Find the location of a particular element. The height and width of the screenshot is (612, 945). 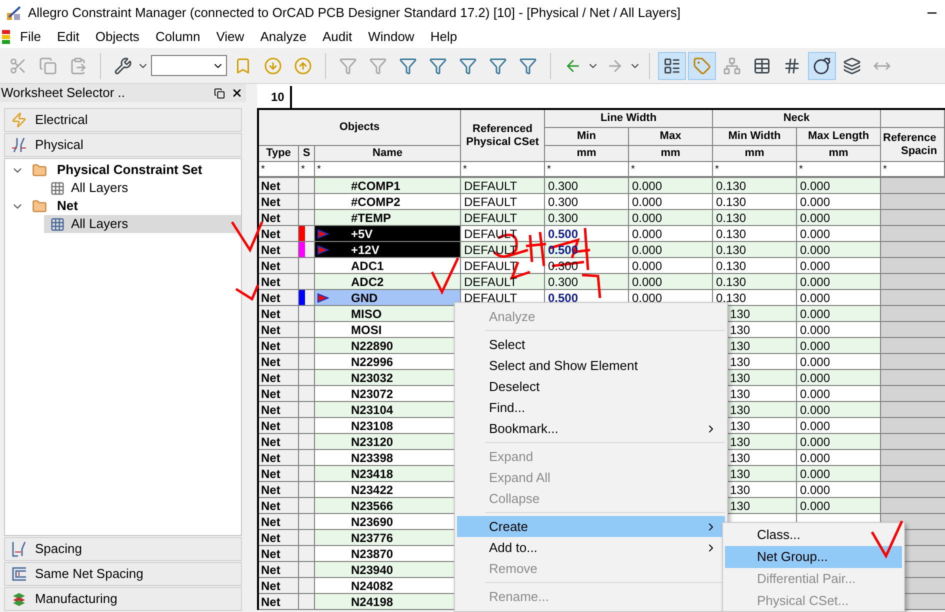

unit-label: mm is located at coordinates (587, 154).